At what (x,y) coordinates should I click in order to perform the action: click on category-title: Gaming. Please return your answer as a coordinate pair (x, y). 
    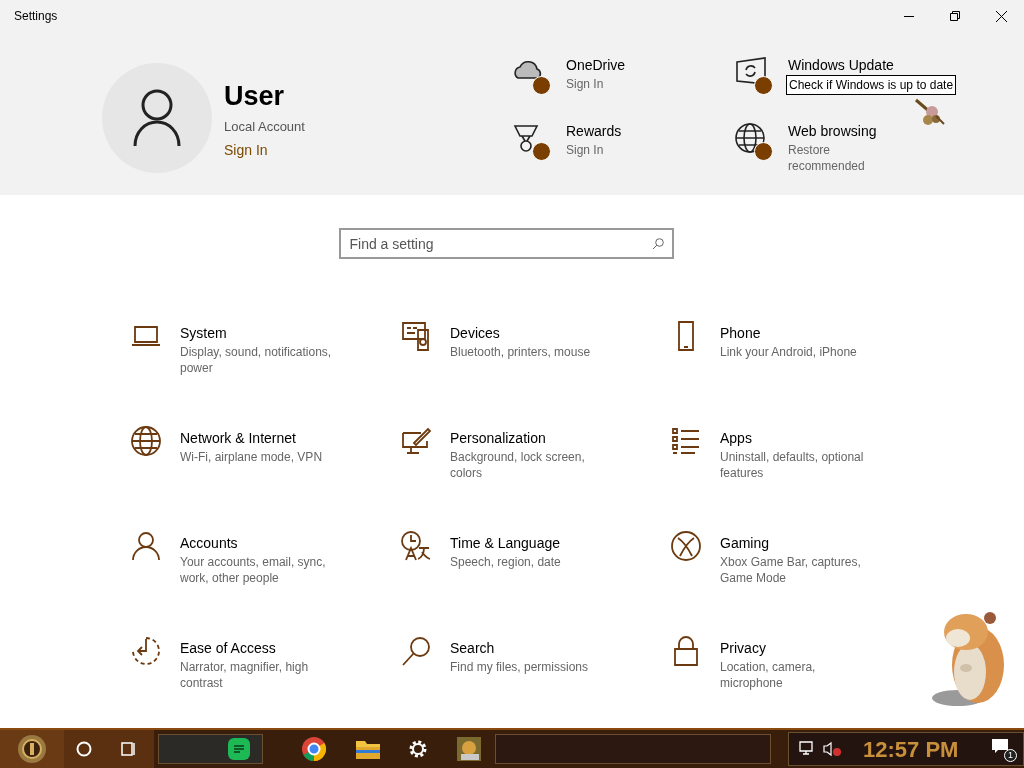
    Looking at the image, I should click on (799, 543).